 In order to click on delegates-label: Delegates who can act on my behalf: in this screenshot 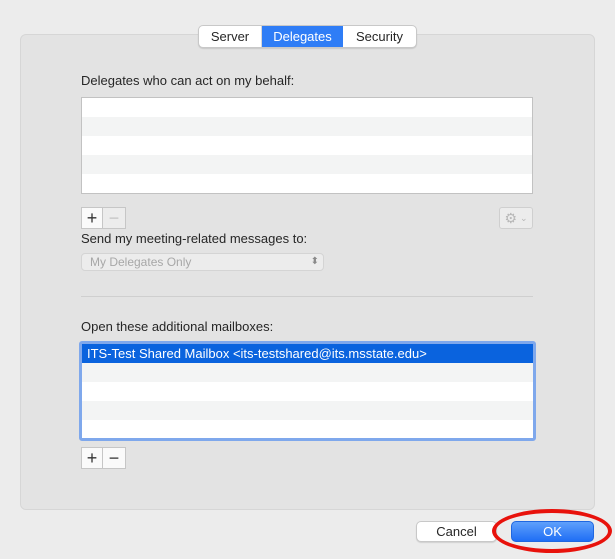, I will do `click(188, 80)`.